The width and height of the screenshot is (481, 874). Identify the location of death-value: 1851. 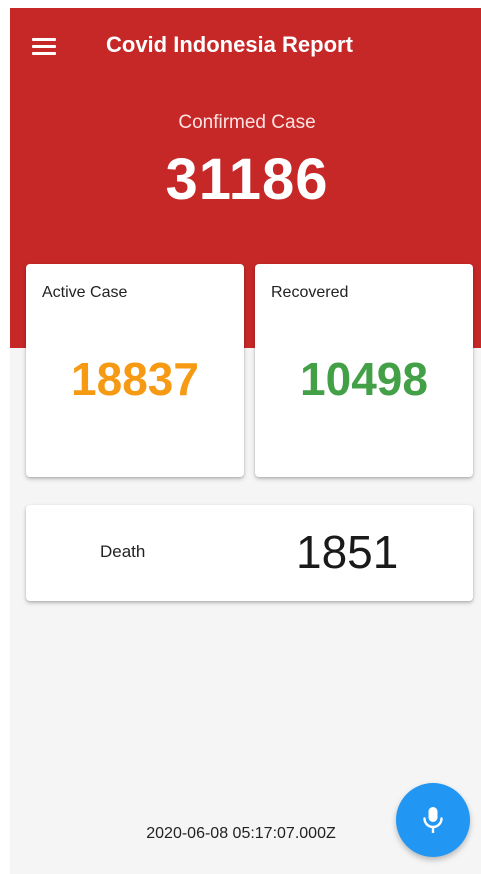
(347, 552).